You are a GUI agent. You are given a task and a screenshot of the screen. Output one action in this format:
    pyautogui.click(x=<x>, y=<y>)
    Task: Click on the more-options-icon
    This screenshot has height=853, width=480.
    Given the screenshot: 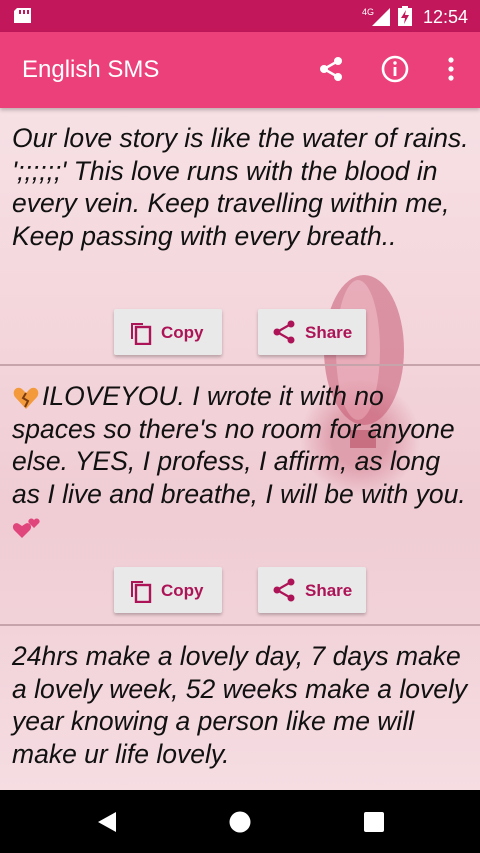 What is the action you would take?
    pyautogui.click(x=451, y=69)
    